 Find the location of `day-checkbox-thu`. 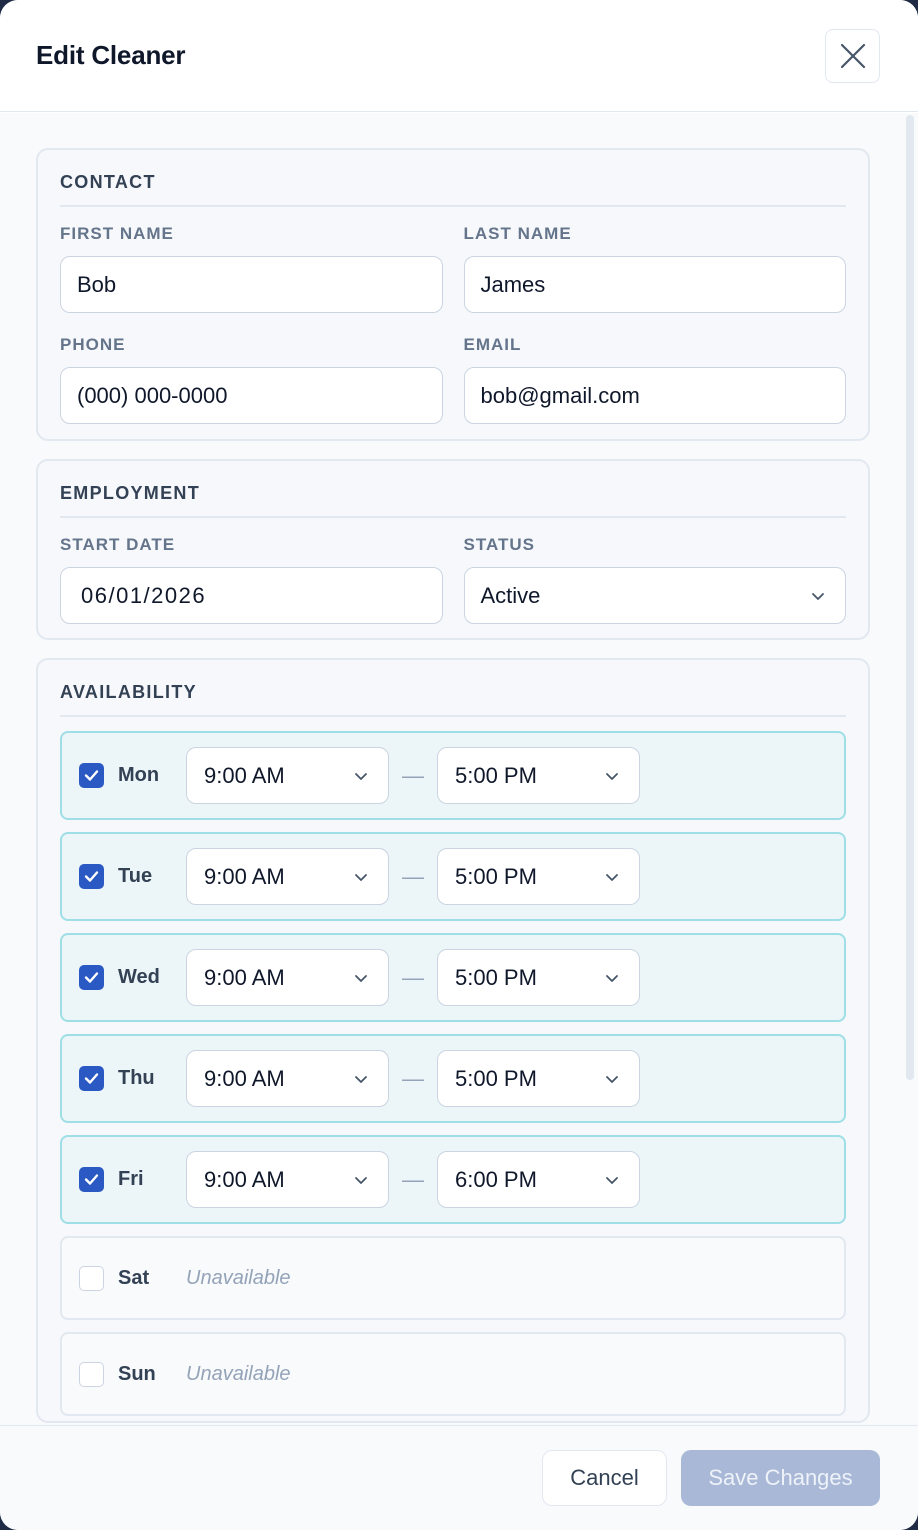

day-checkbox-thu is located at coordinates (91, 1078).